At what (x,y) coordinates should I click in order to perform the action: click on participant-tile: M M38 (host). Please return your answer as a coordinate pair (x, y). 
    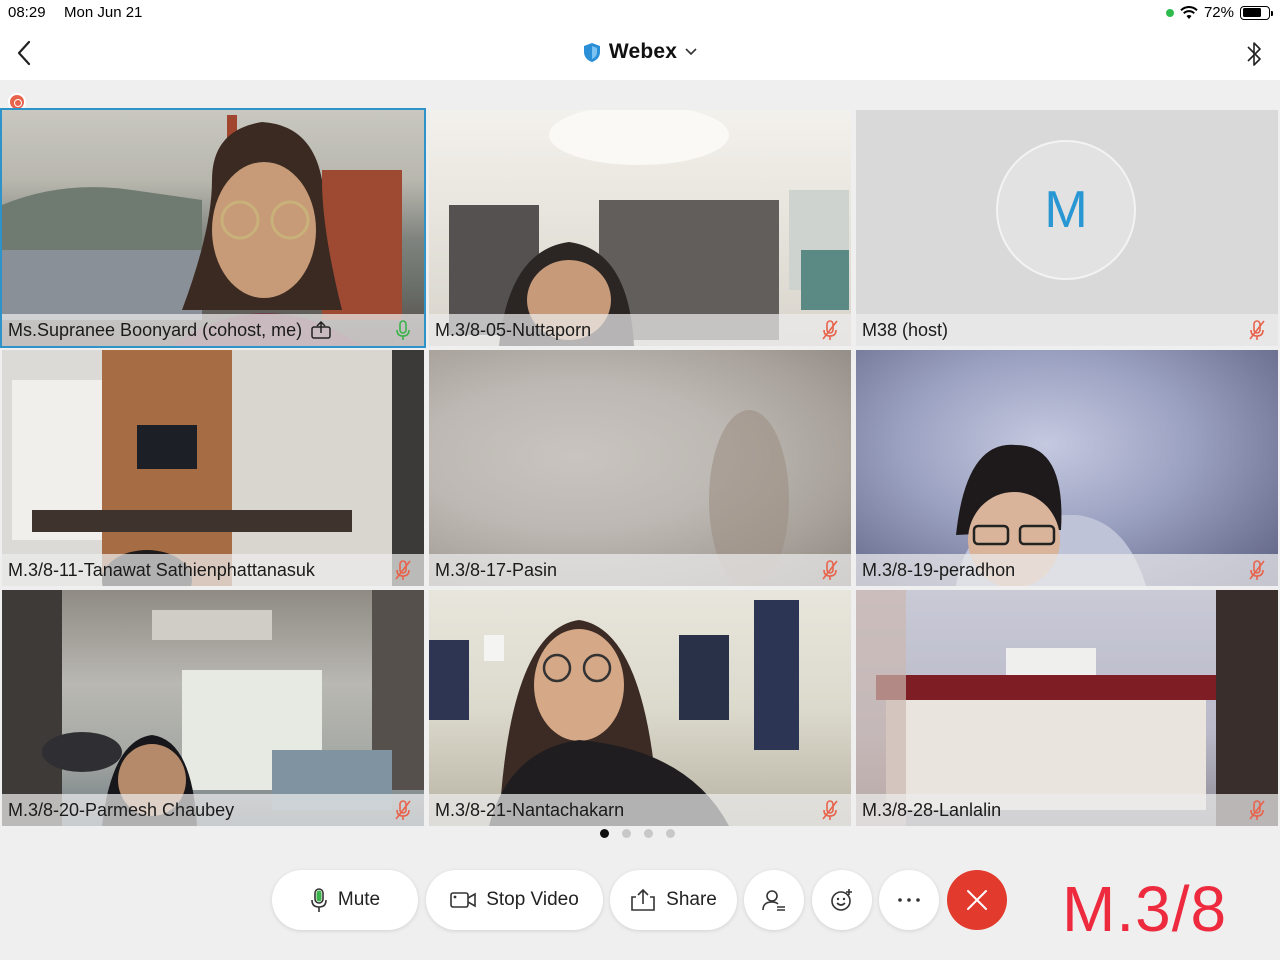
    Looking at the image, I should click on (1067, 228).